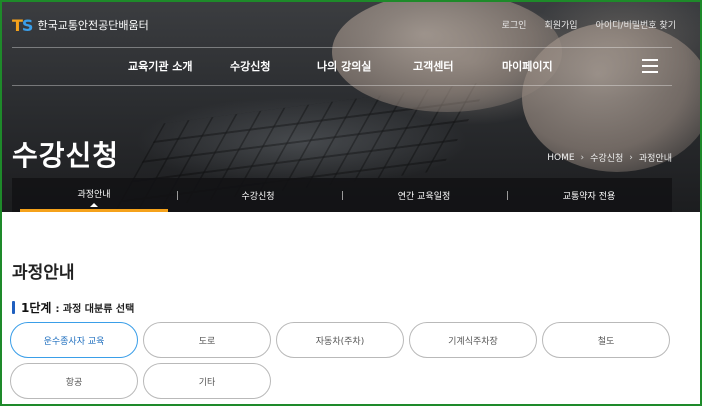 The height and width of the screenshot is (406, 702). I want to click on nav-item-mypage: 마이페이지, so click(527, 66).